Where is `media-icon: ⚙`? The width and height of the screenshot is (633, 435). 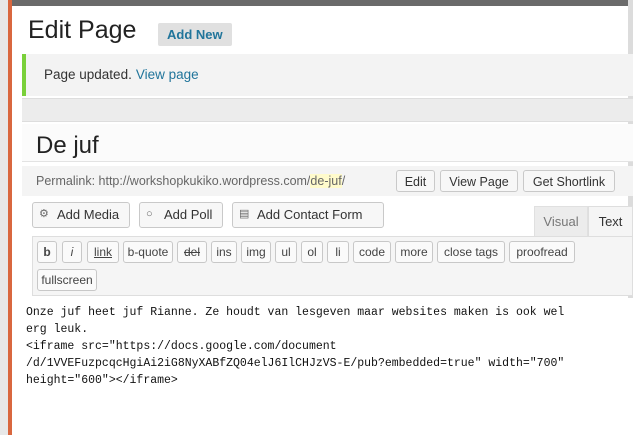
media-icon: ⚙ is located at coordinates (44, 214).